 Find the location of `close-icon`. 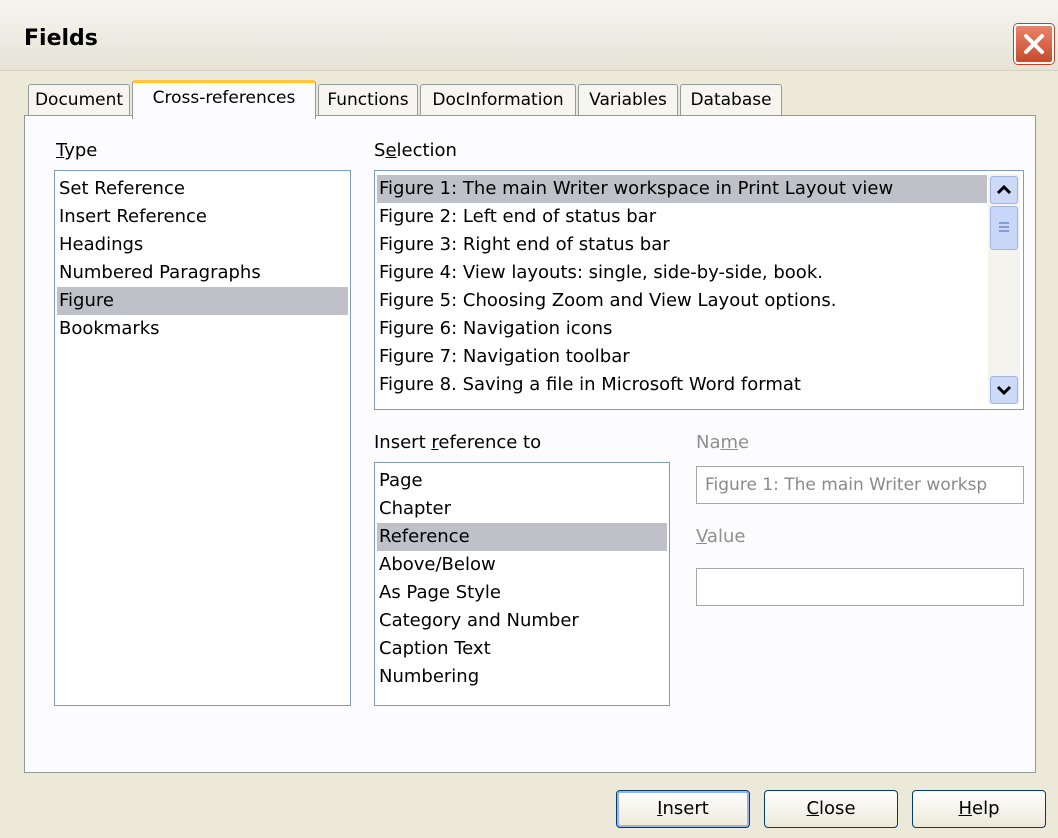

close-icon is located at coordinates (1034, 44).